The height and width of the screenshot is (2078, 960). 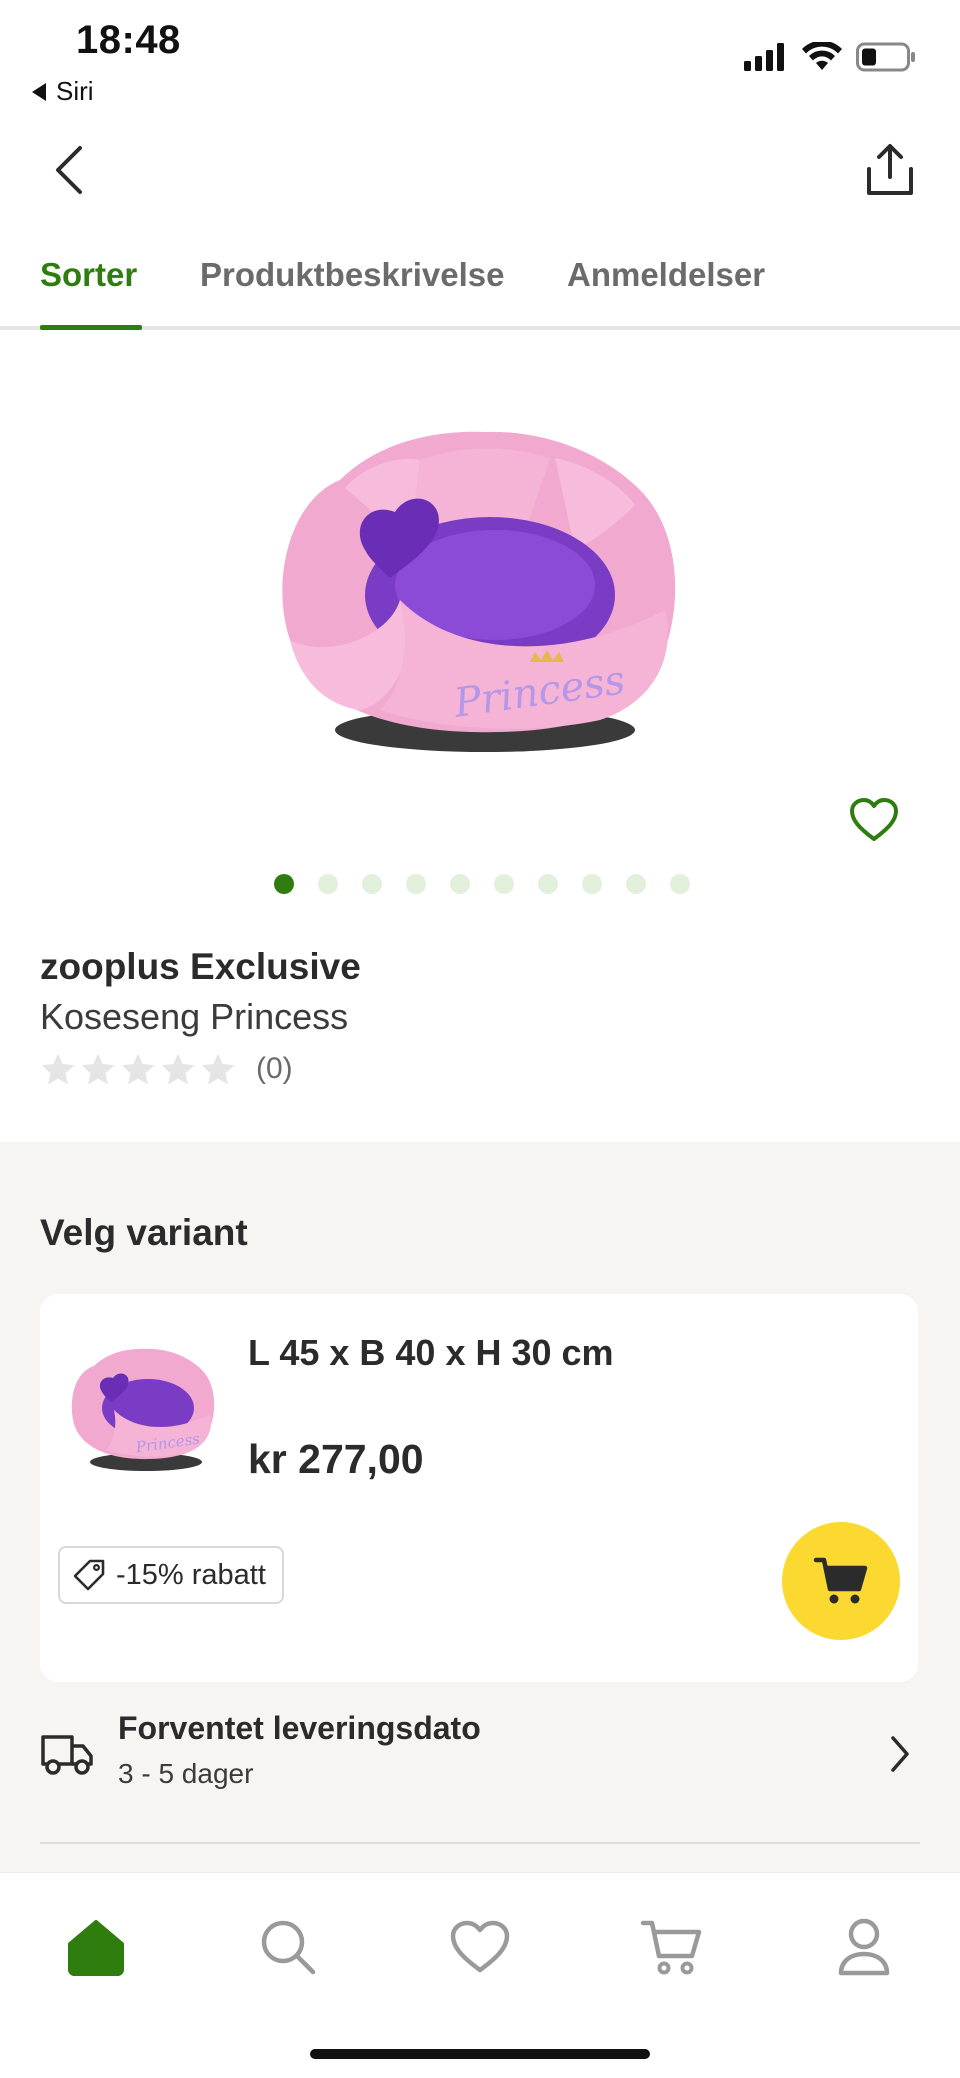 I want to click on chevron-left-icon, so click(x=69, y=170).